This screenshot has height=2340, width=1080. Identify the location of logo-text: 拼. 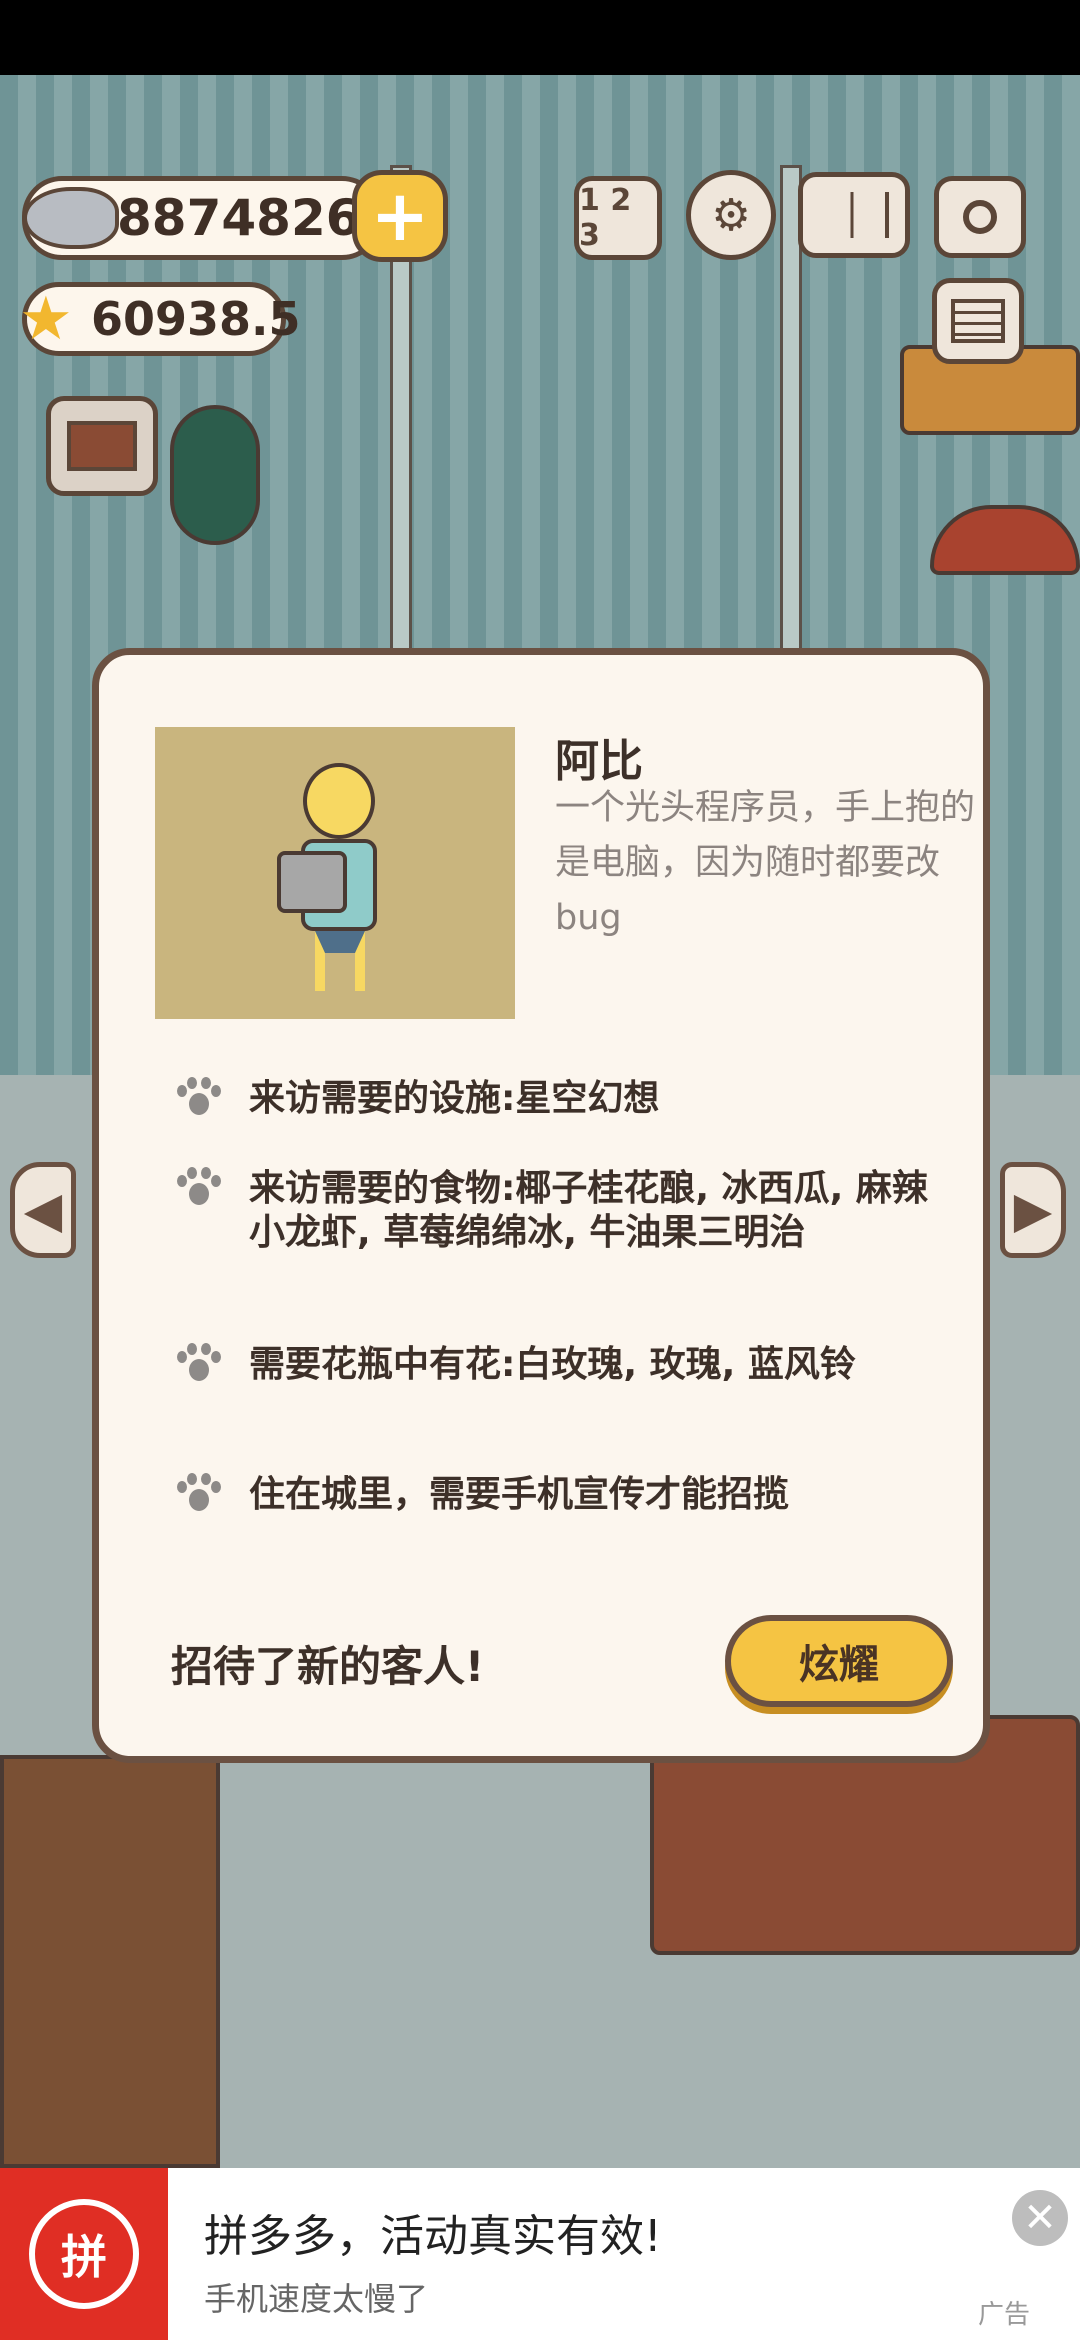
(84, 2254).